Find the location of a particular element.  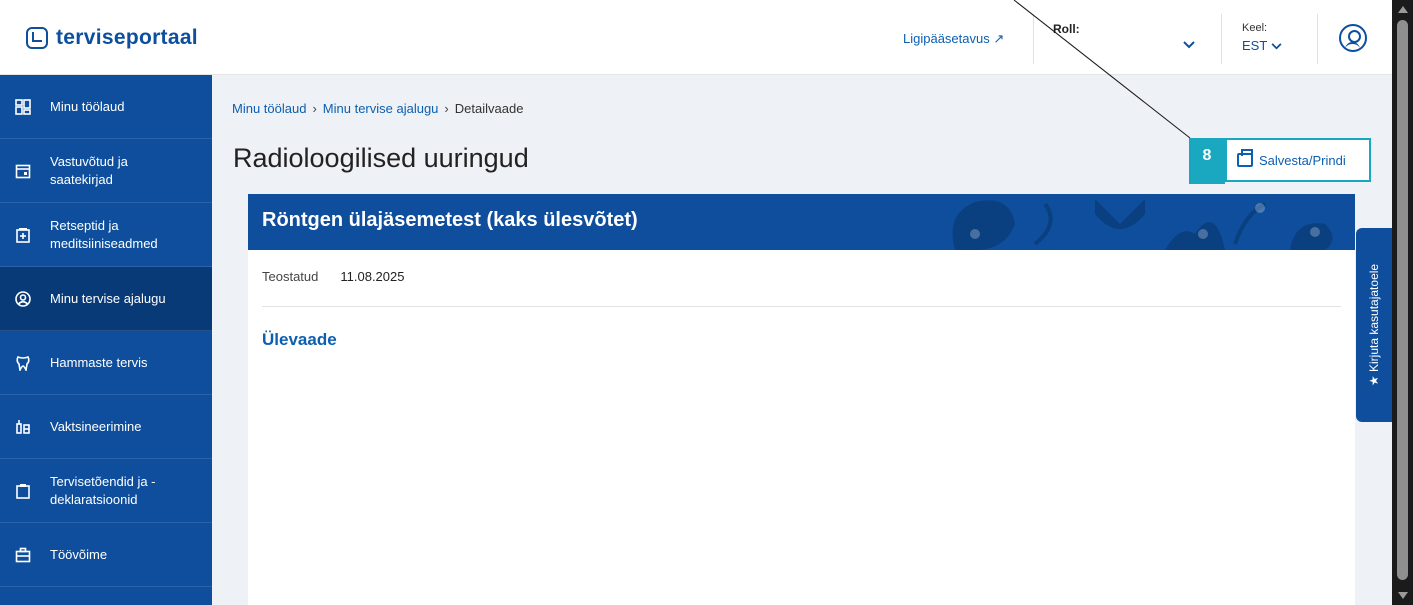

sidebar-item-label: Töövõime is located at coordinates (79, 554).